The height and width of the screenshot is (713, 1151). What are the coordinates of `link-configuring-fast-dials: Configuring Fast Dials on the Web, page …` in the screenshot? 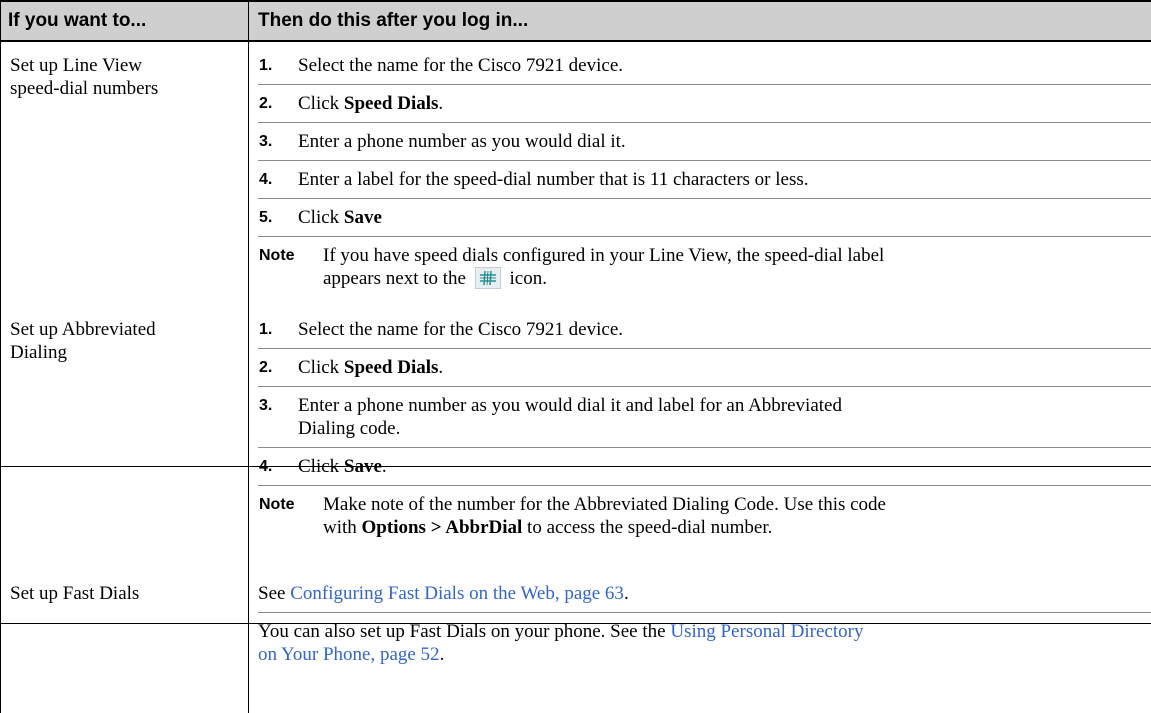 It's located at (457, 593).